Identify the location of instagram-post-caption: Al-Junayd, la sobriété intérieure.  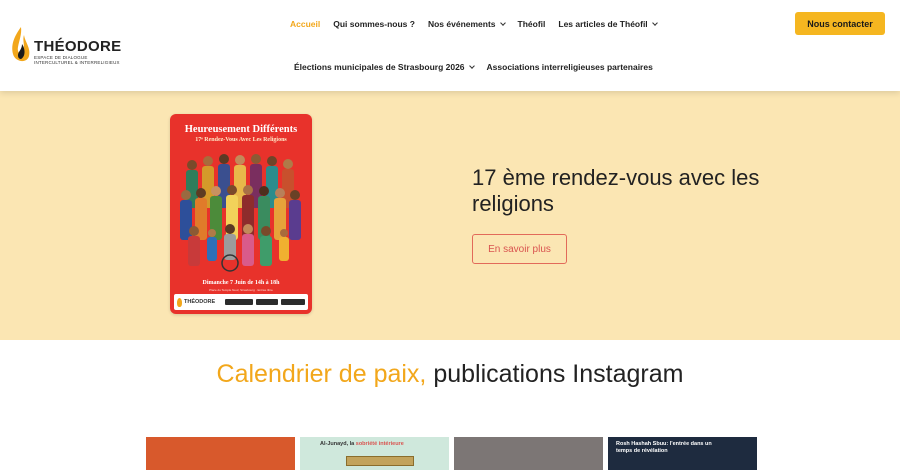
(362, 444).